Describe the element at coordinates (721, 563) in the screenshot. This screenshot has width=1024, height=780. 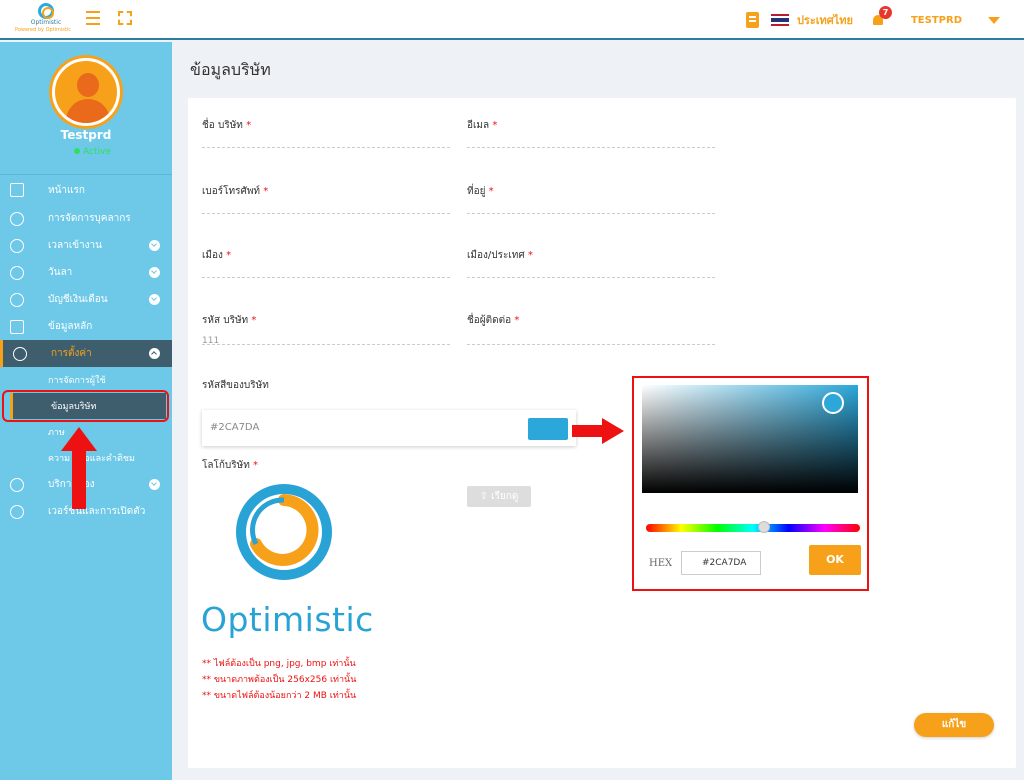
I see `hex-input: #2CA7DA` at that location.